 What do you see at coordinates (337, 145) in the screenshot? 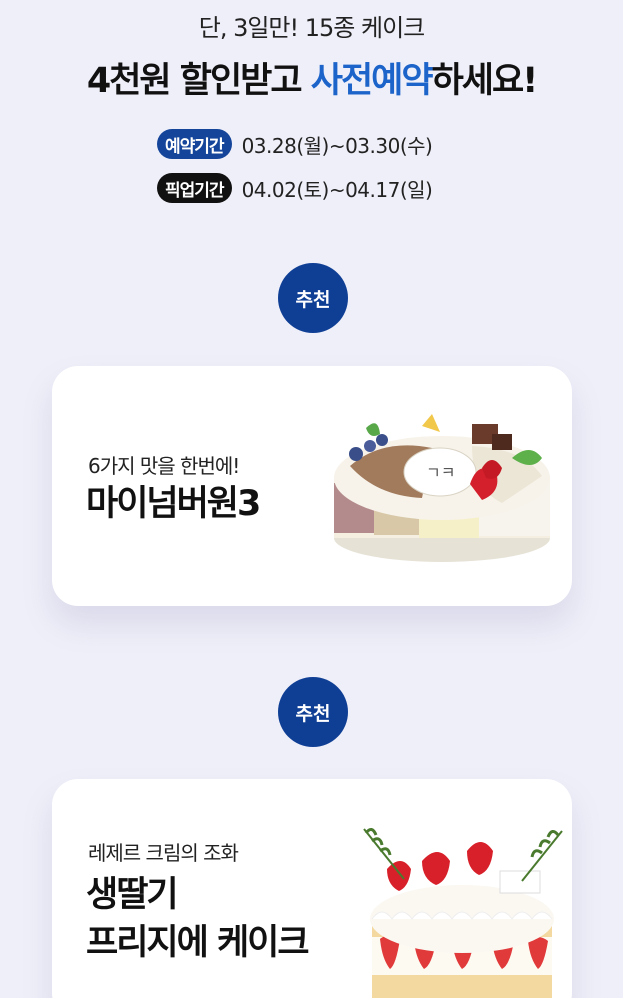
I see `reservation-period-value: 03.28(월)~03.30(수)` at bounding box center [337, 145].